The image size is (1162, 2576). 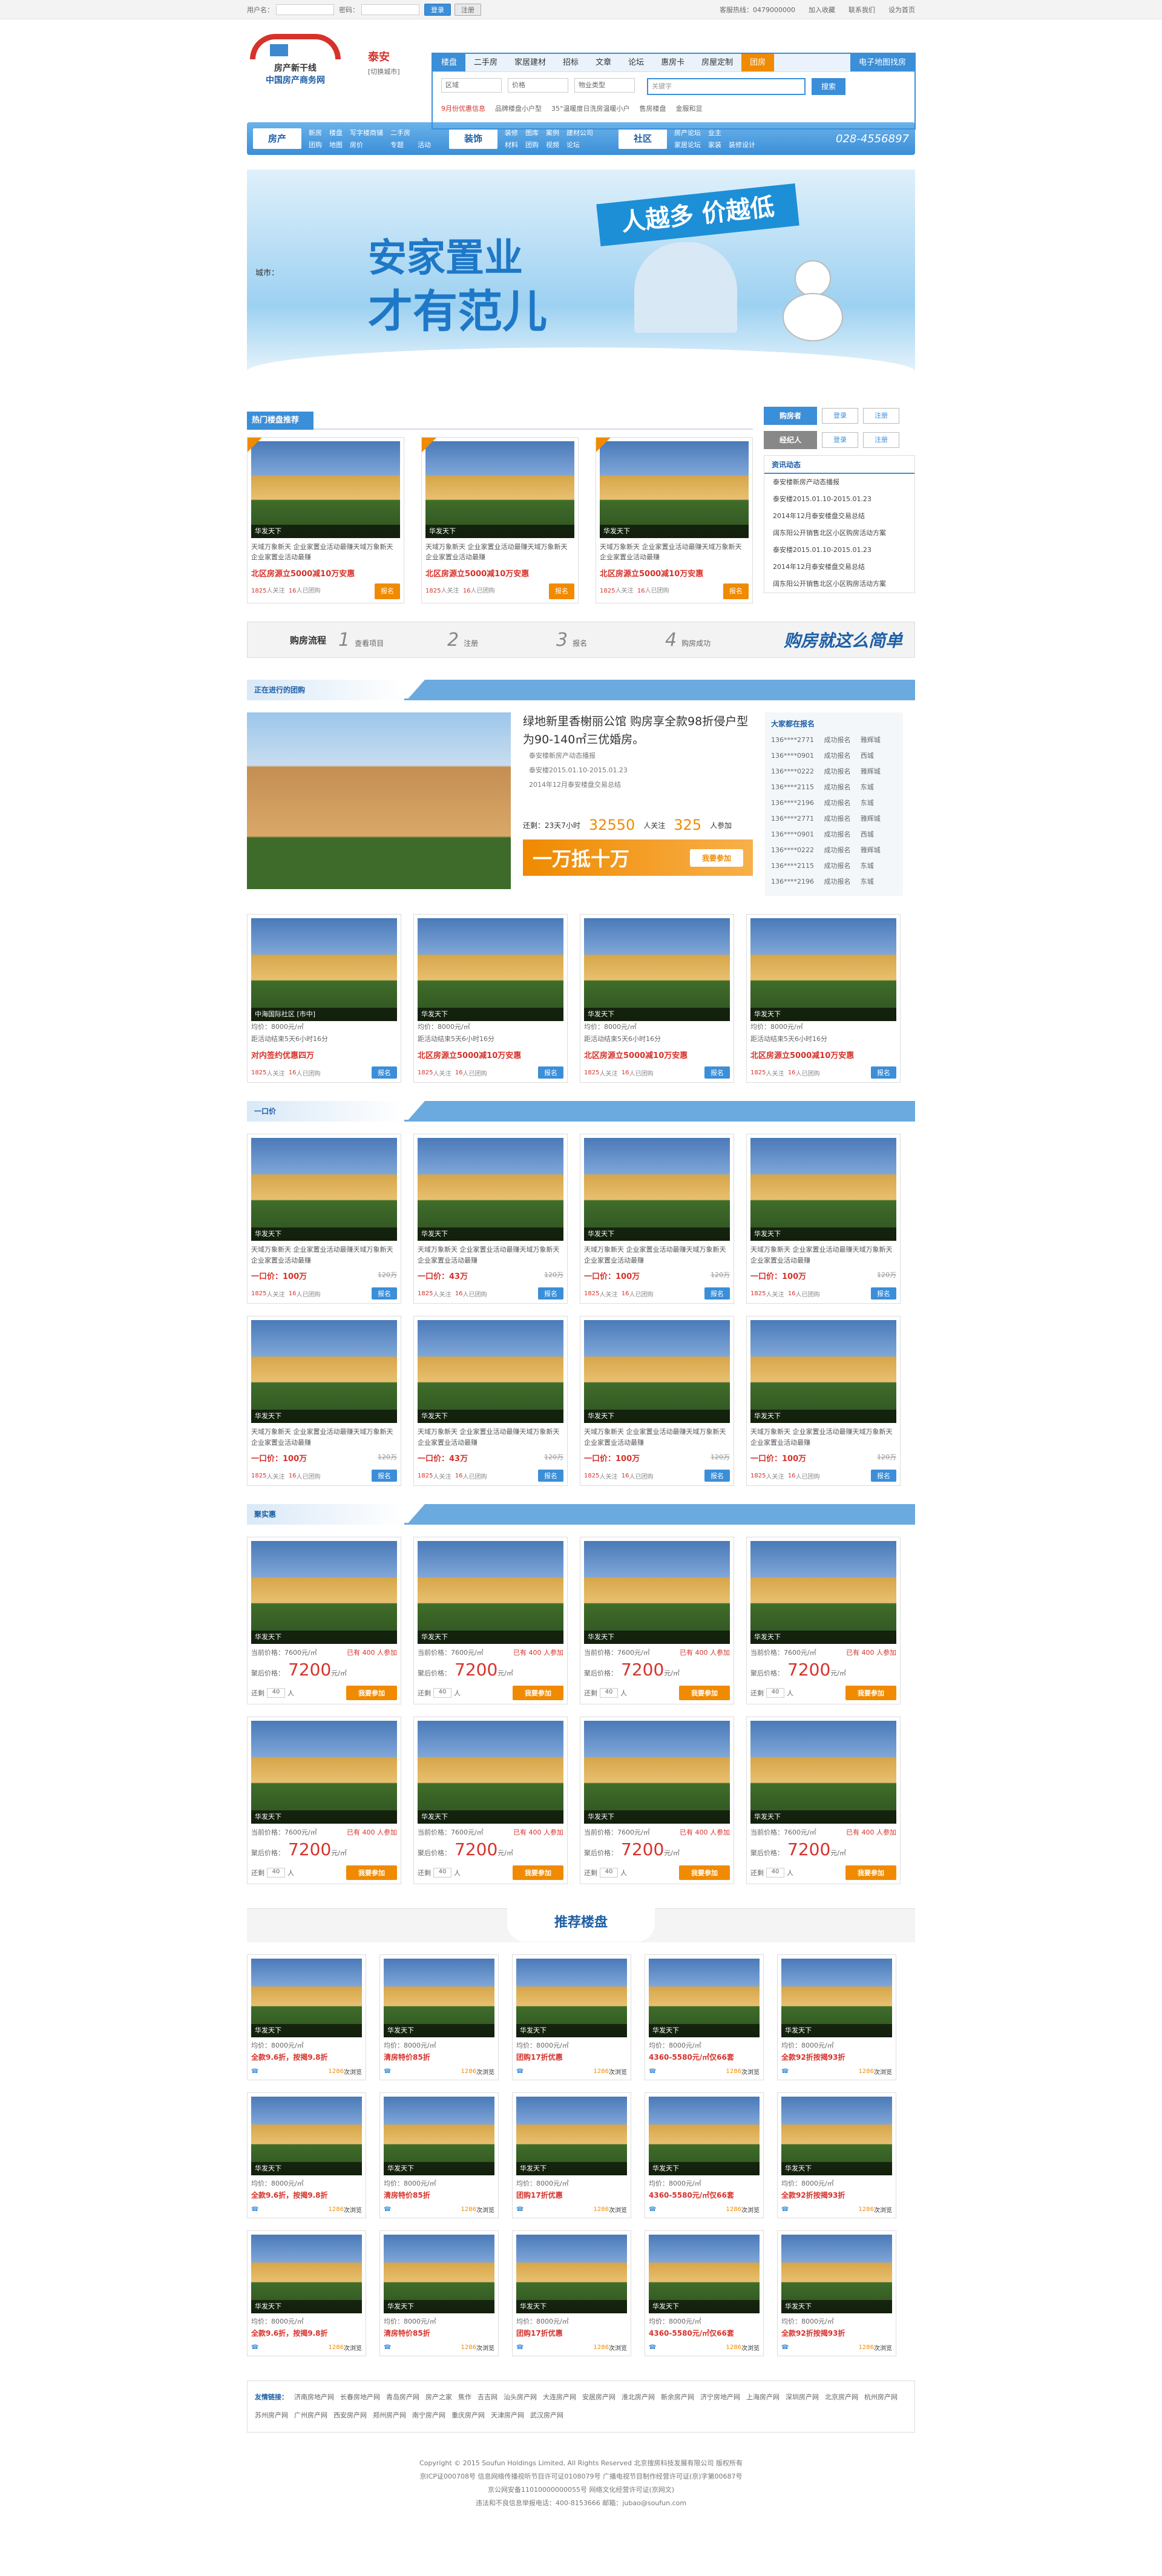 What do you see at coordinates (277, 138) in the screenshot?
I see `nav-house: 房产` at bounding box center [277, 138].